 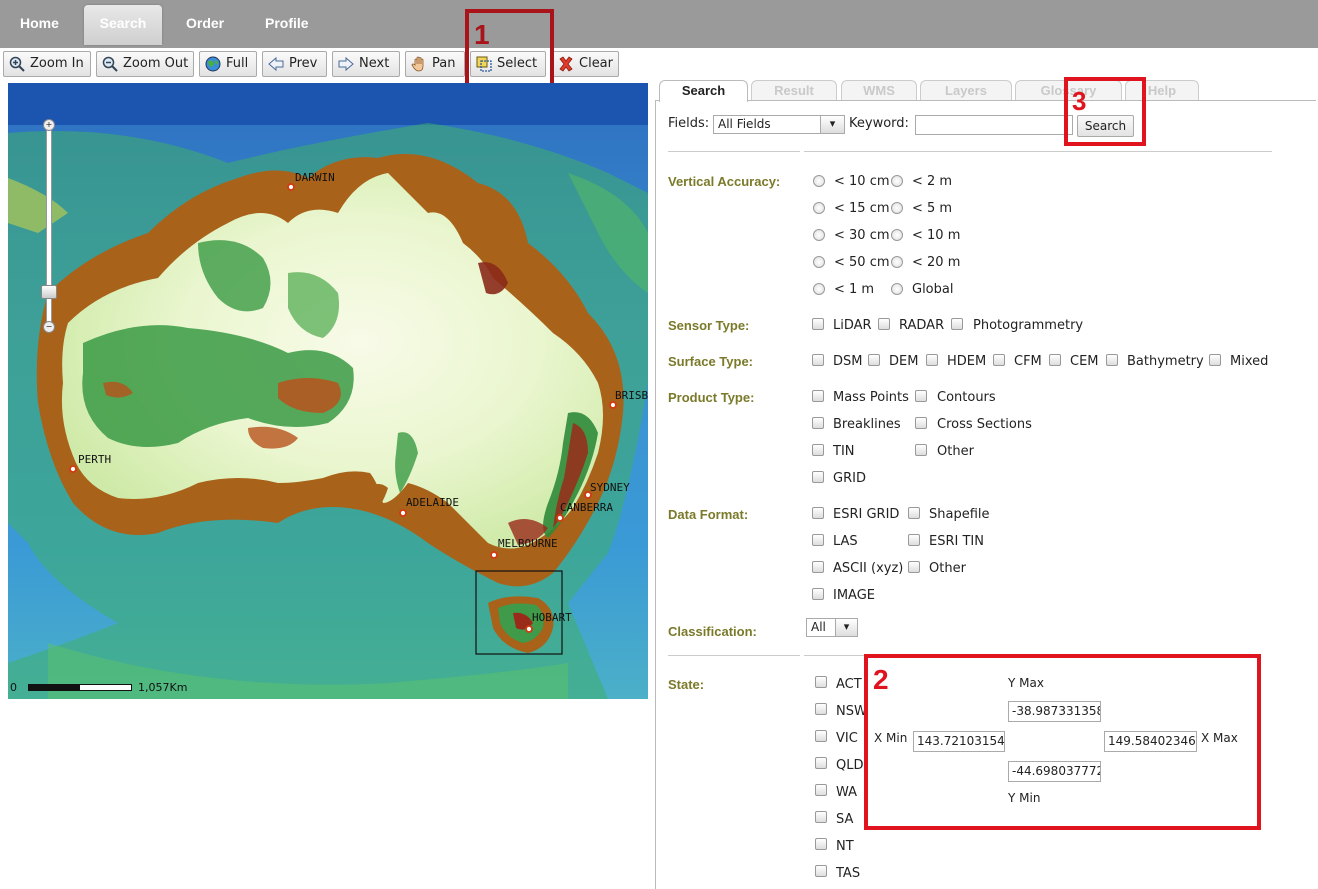 What do you see at coordinates (879, 123) in the screenshot?
I see `keyword-label: Keyword:` at bounding box center [879, 123].